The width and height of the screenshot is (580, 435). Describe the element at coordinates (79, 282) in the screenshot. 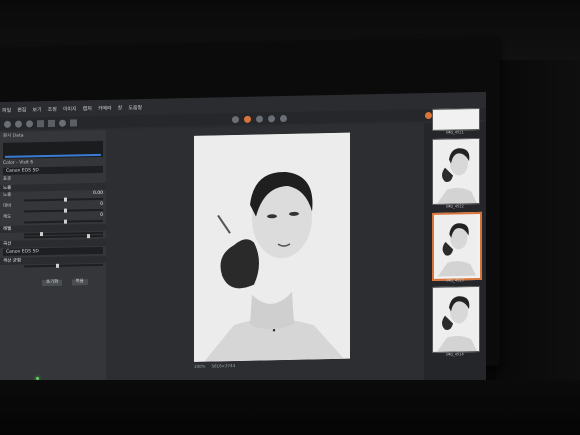

I see `apply-button: 적용` at that location.